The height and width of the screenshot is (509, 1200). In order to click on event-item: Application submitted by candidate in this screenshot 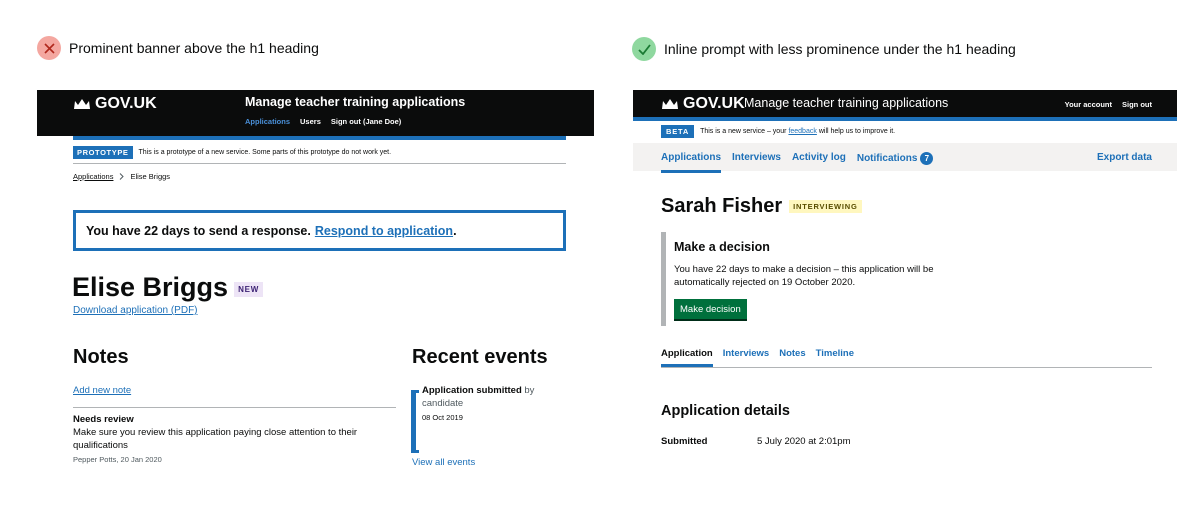, I will do `click(481, 397)`.